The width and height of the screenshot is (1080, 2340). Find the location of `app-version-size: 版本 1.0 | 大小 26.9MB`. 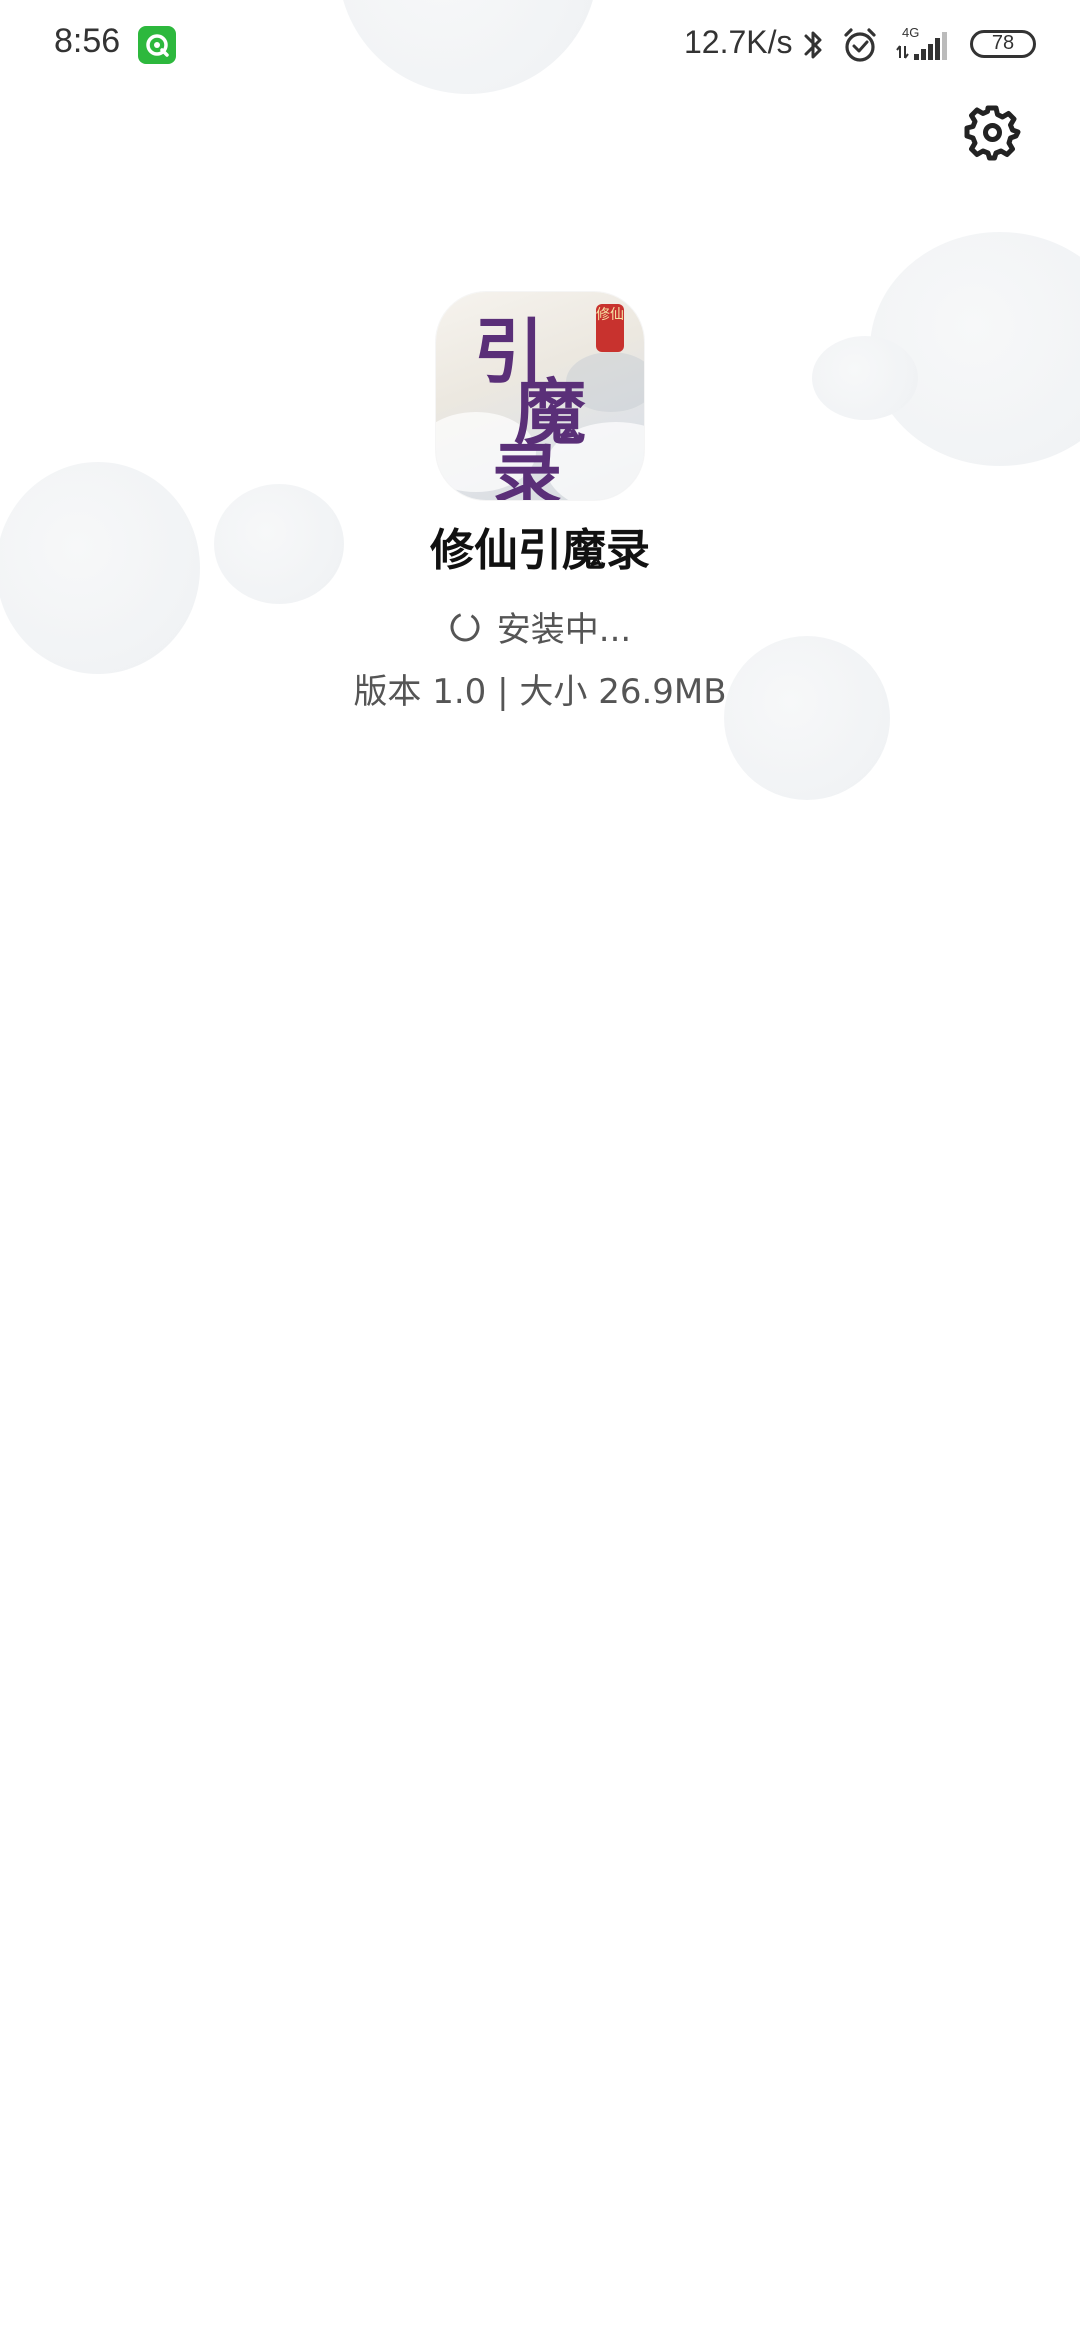

app-version-size: 版本 1.0 | 大小 26.9MB is located at coordinates (540, 692).